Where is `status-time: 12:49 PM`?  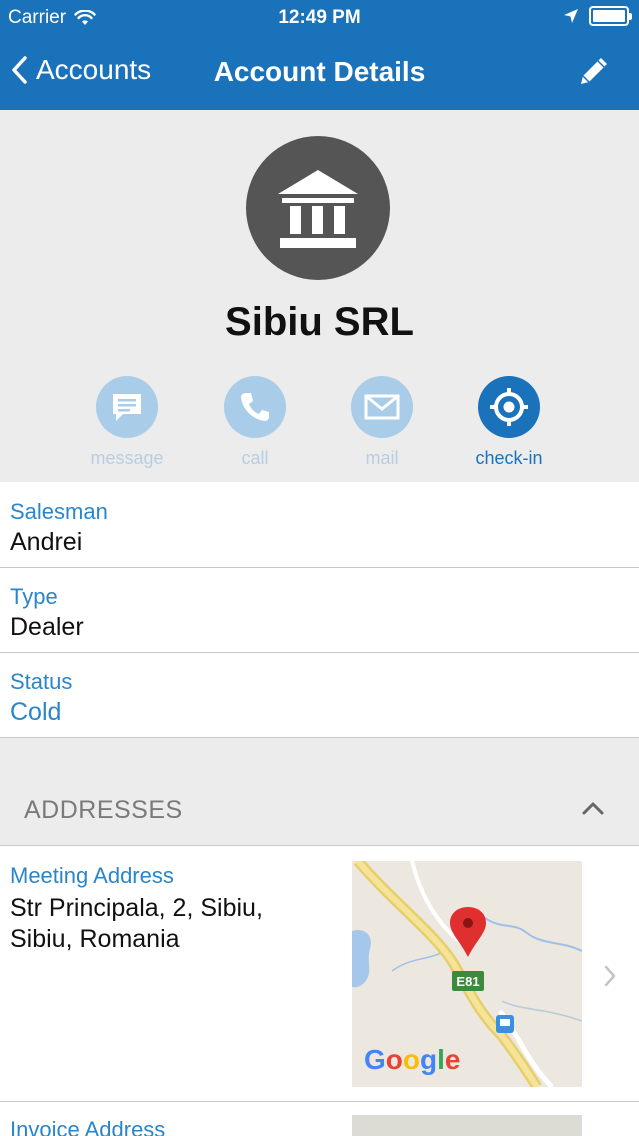 status-time: 12:49 PM is located at coordinates (319, 17).